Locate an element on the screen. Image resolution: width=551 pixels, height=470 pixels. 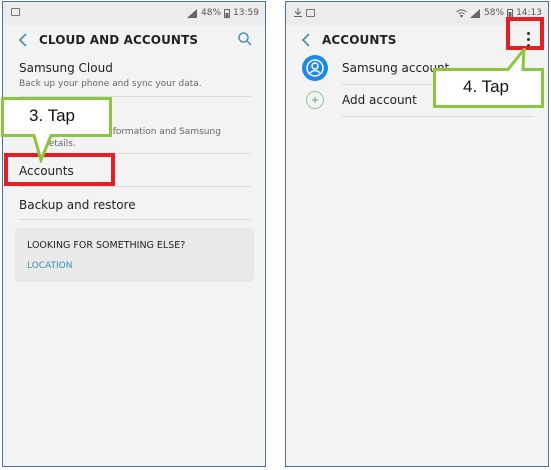
card-title: LOOKING FOR SOMETHING ELSE? is located at coordinates (106, 245).